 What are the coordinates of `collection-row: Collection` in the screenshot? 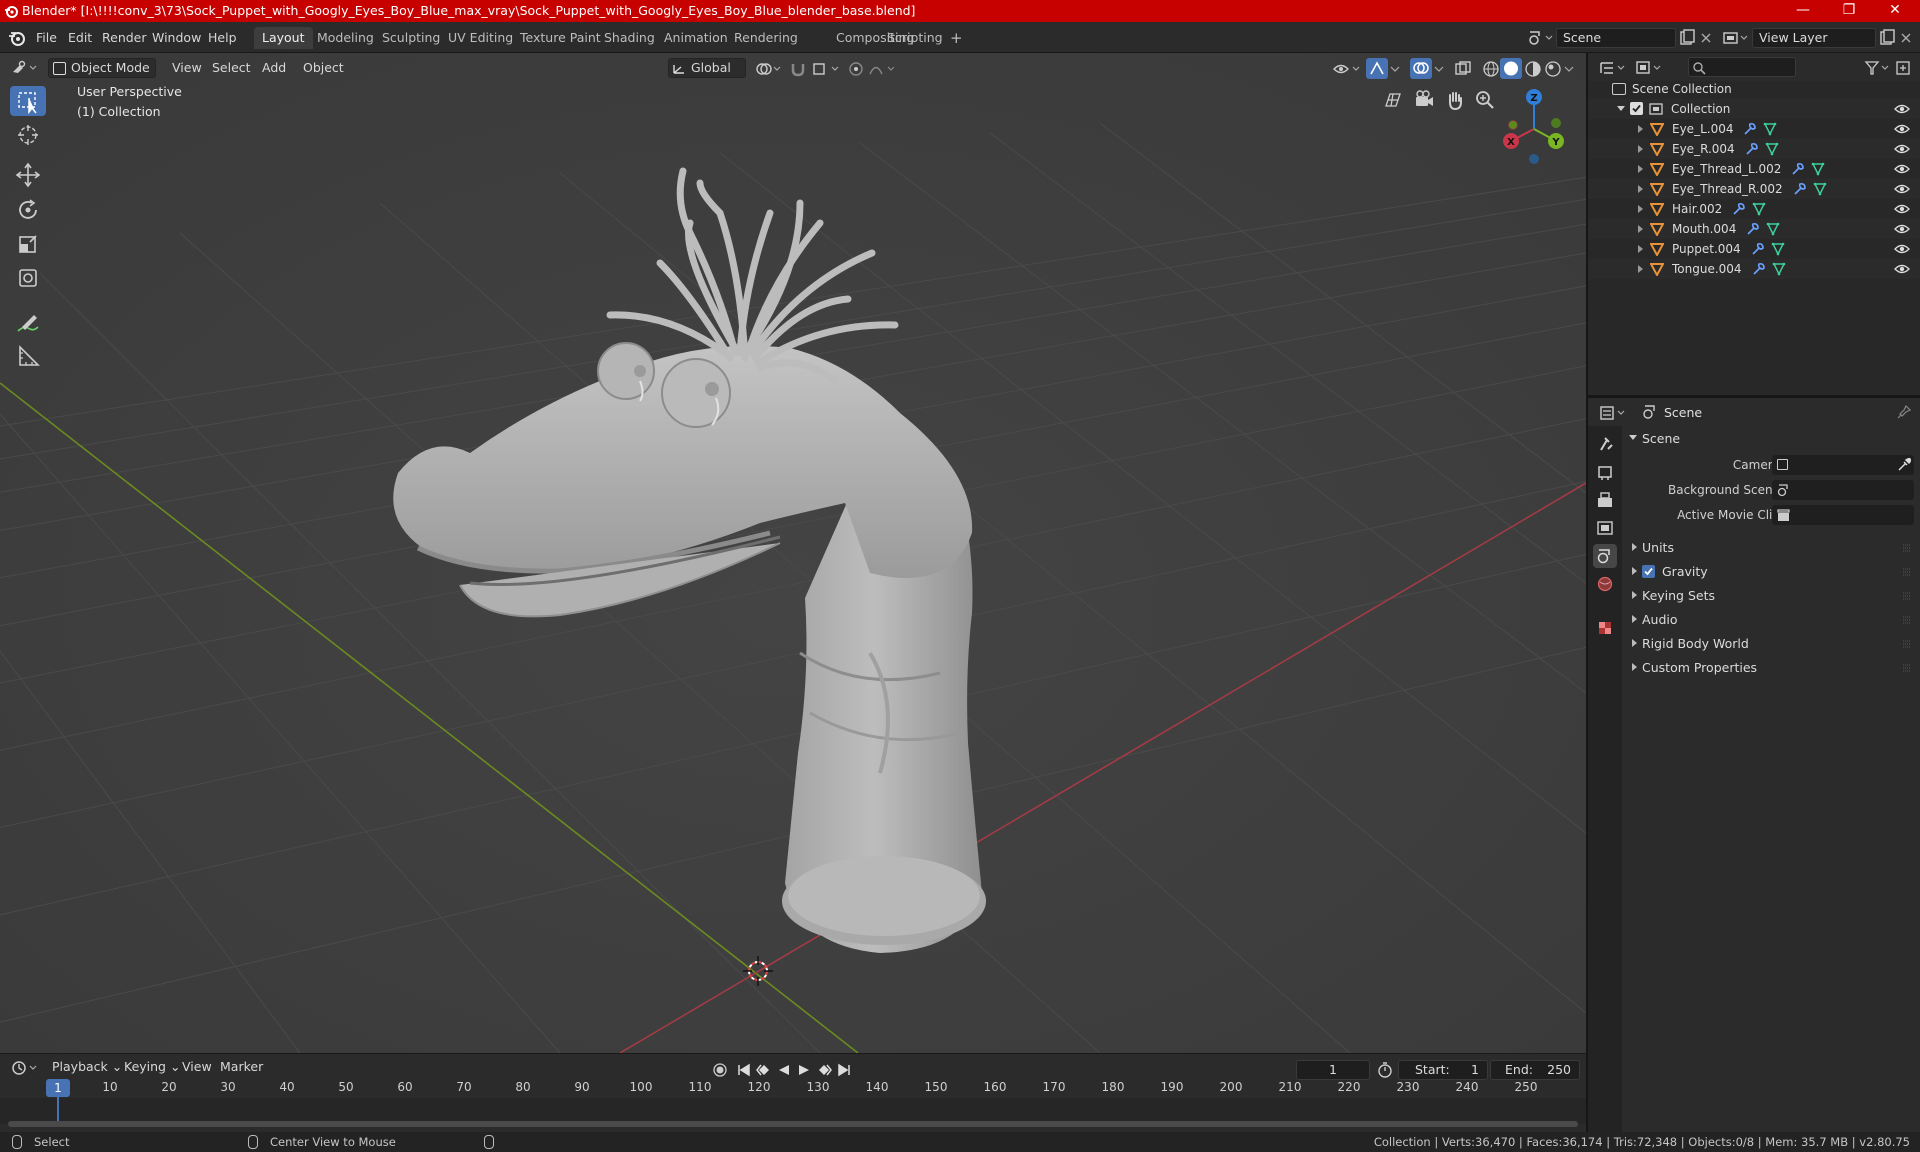 It's located at (1754, 109).